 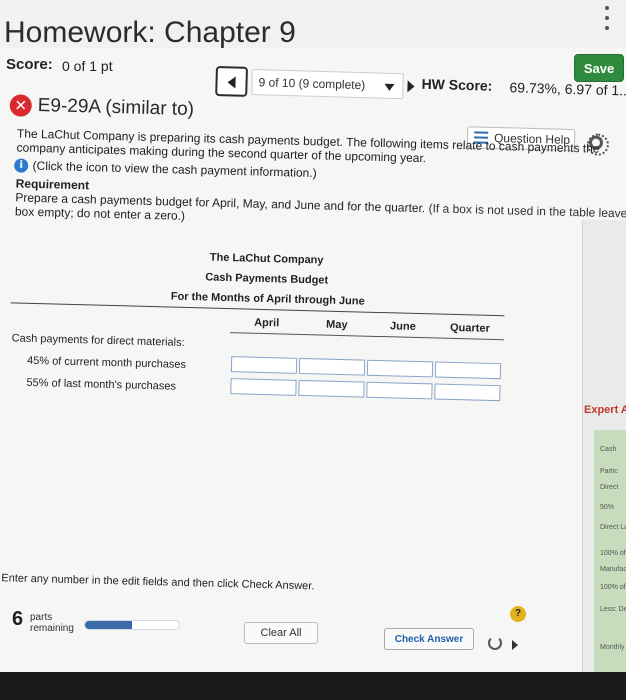 What do you see at coordinates (429, 639) in the screenshot?
I see `check-answer-button: Check Answer` at bounding box center [429, 639].